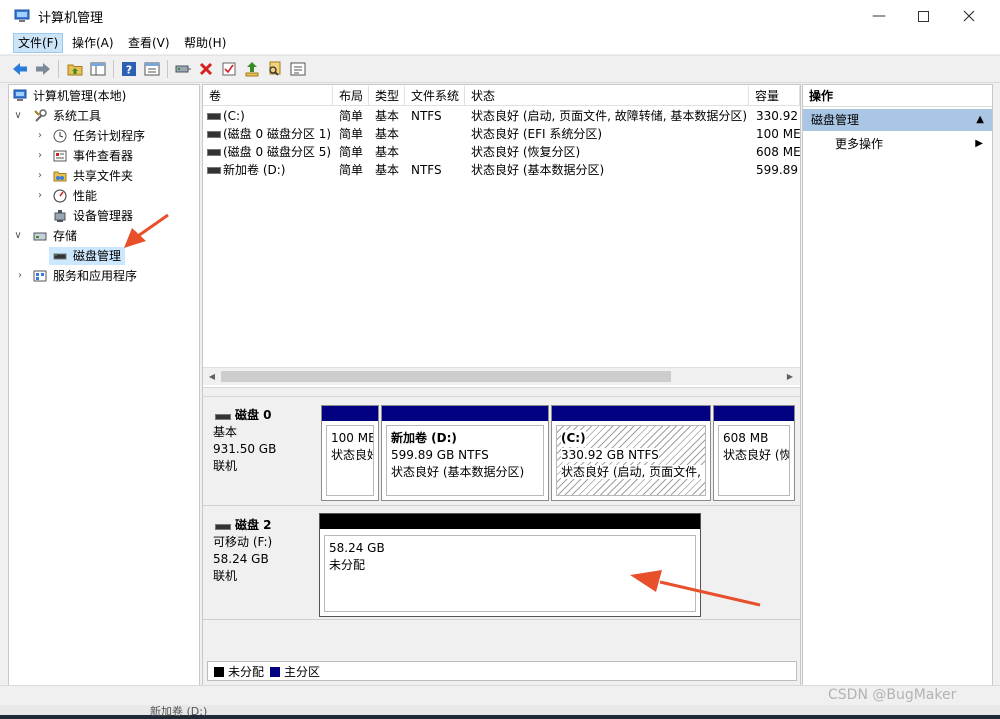  What do you see at coordinates (93, 43) in the screenshot?
I see `menu-action: 操作(A)` at bounding box center [93, 43].